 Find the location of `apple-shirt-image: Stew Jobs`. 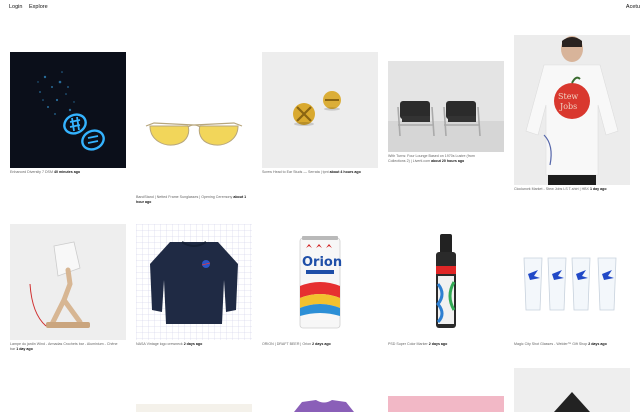

apple-shirt-image: Stew Jobs is located at coordinates (572, 110).